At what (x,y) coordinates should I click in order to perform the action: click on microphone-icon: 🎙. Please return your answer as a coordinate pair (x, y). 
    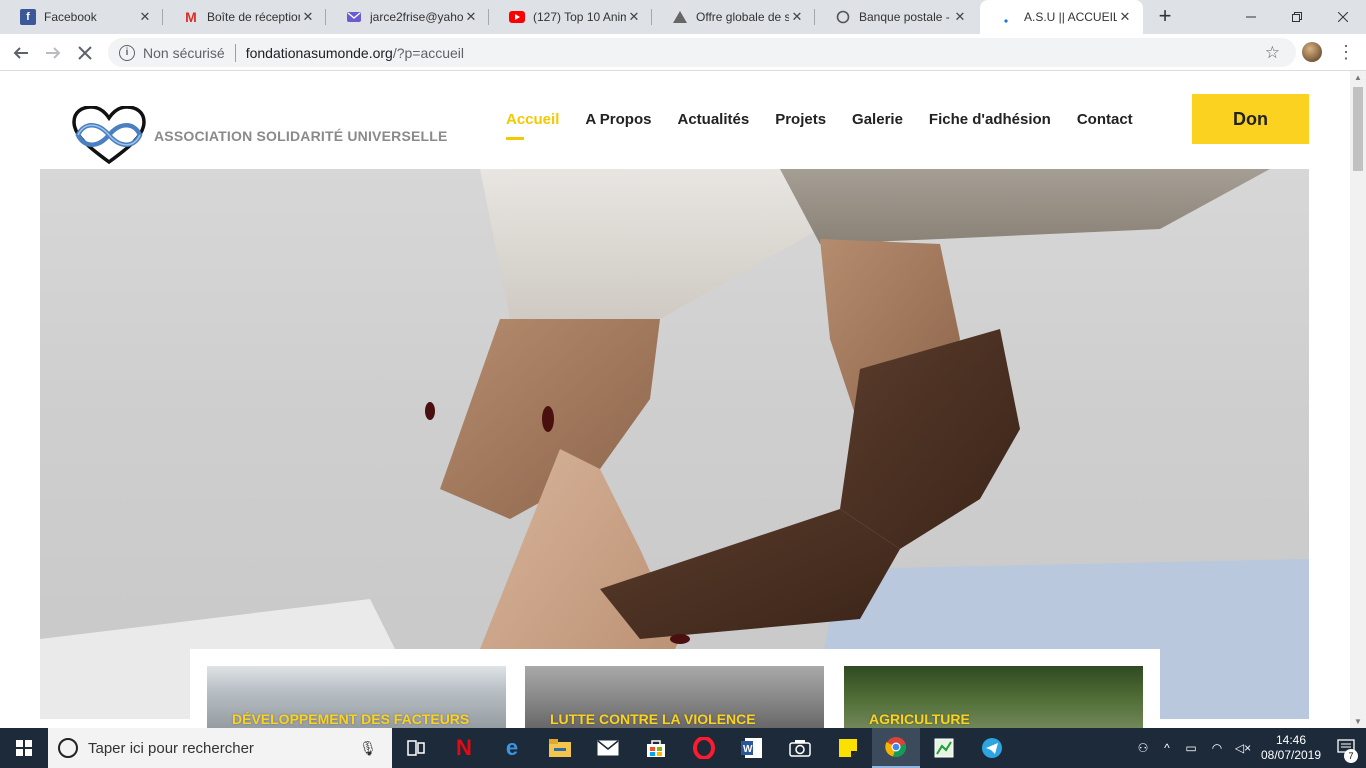
    Looking at the image, I should click on (368, 748).